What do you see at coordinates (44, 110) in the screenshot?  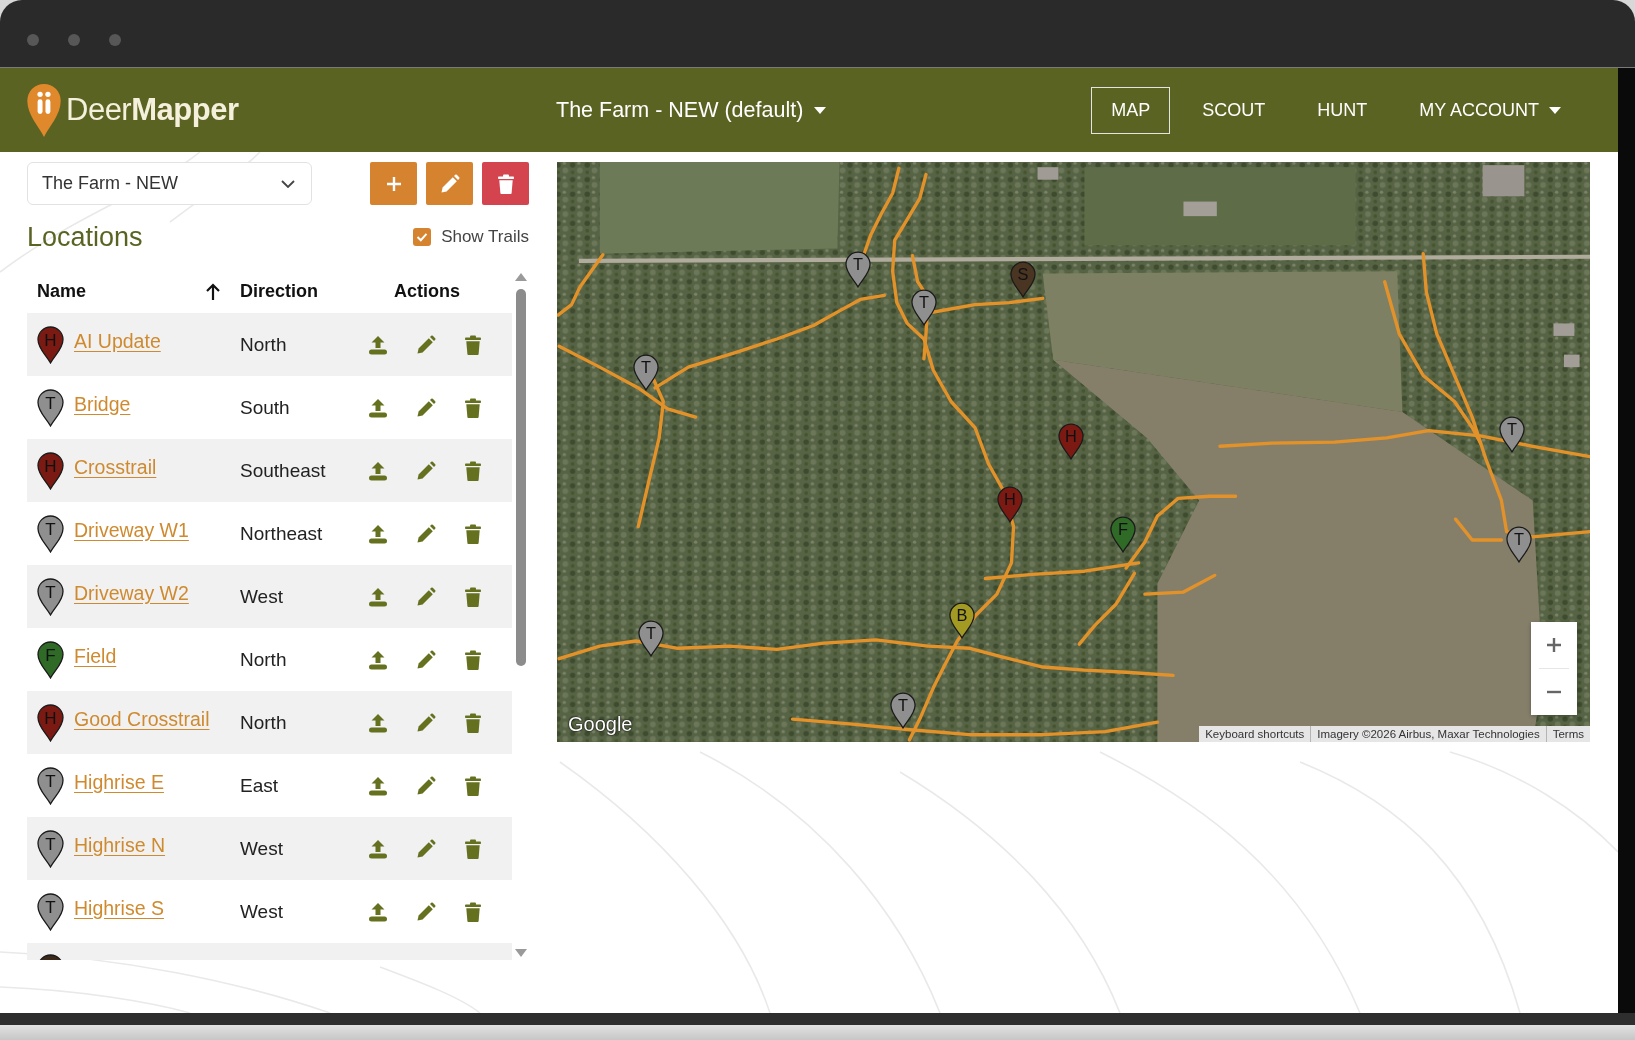 I see `logo-pin-icon` at bounding box center [44, 110].